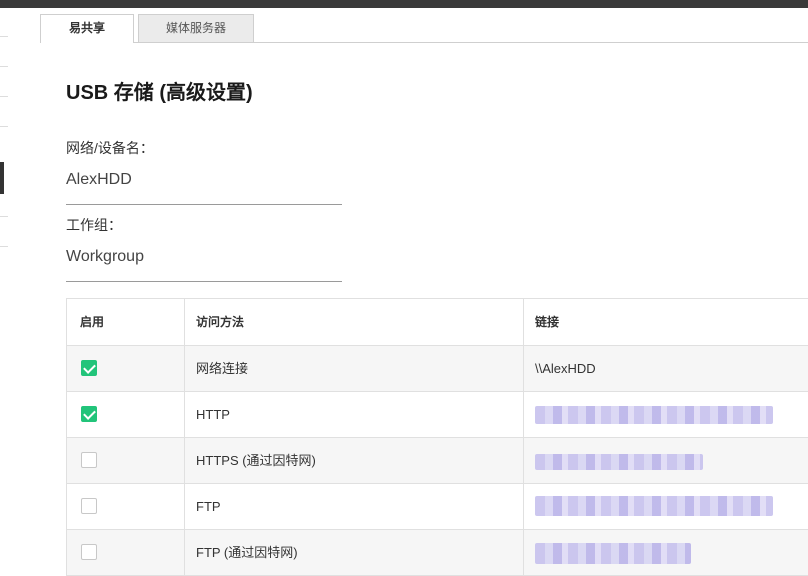 The image size is (808, 576). I want to click on share-link: \\AlexHDD, so click(565, 368).